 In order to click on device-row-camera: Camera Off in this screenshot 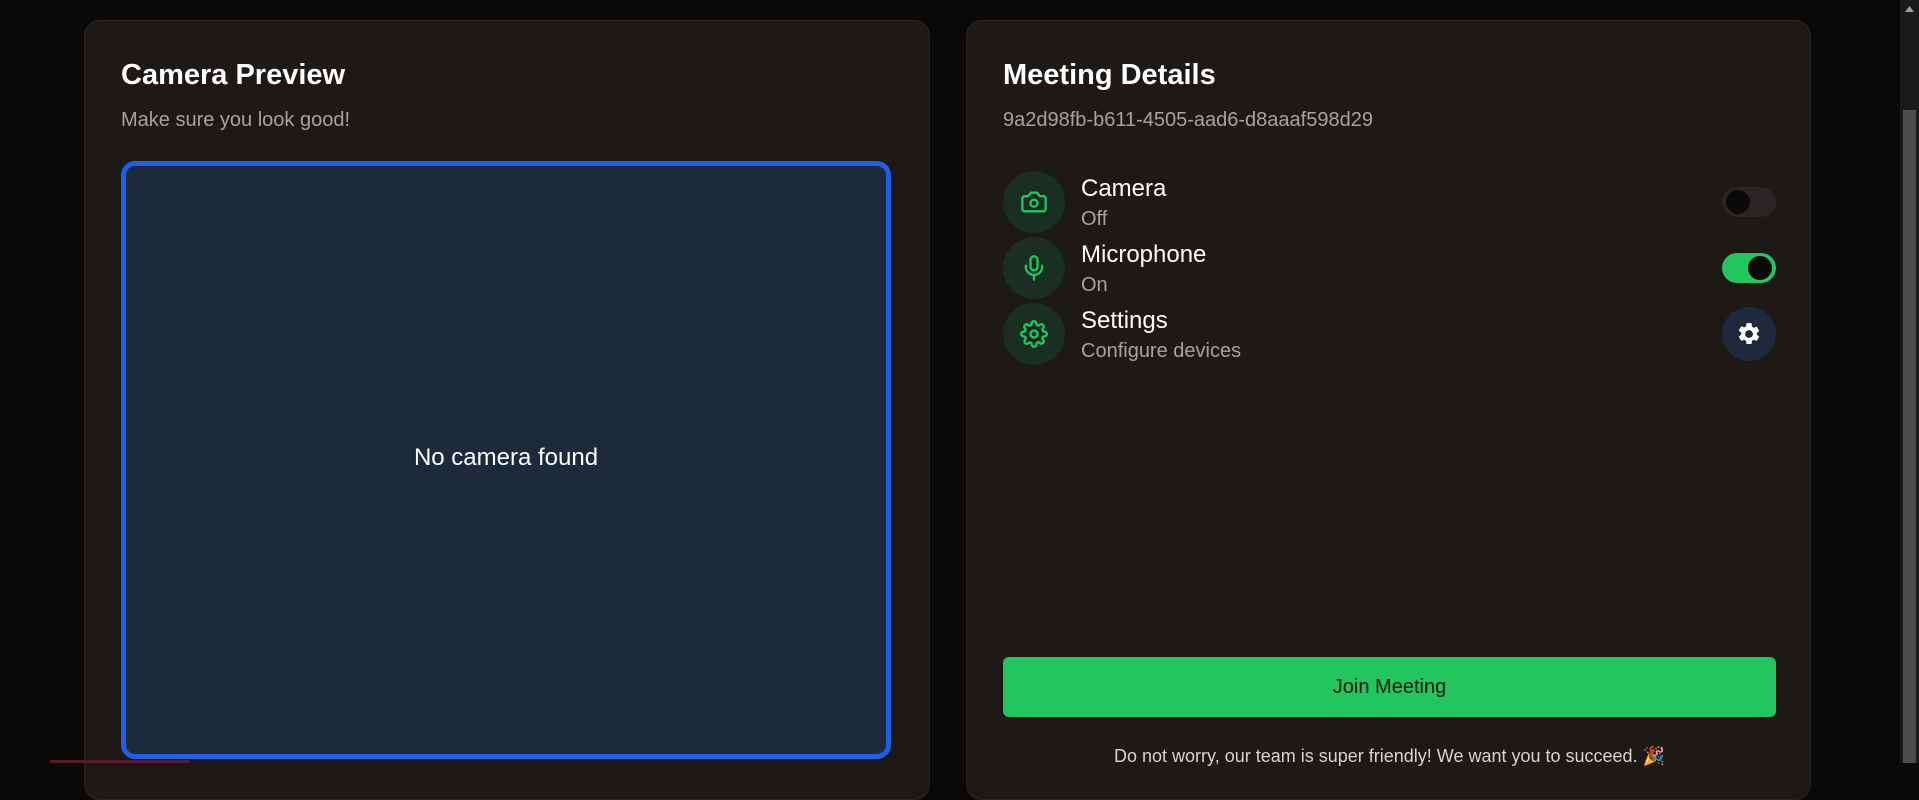, I will do `click(1389, 202)`.